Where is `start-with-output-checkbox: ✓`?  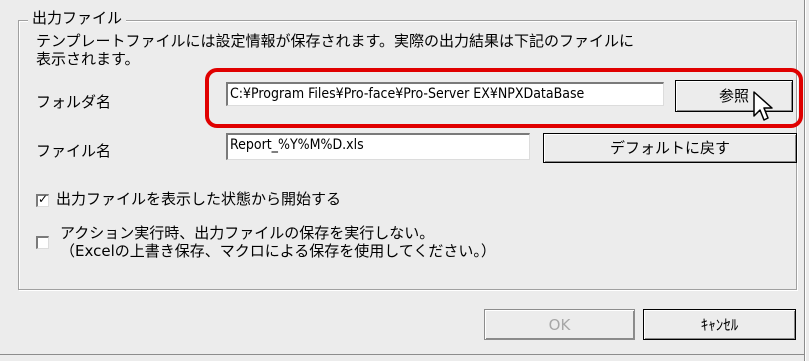
start-with-output-checkbox: ✓ is located at coordinates (42, 199).